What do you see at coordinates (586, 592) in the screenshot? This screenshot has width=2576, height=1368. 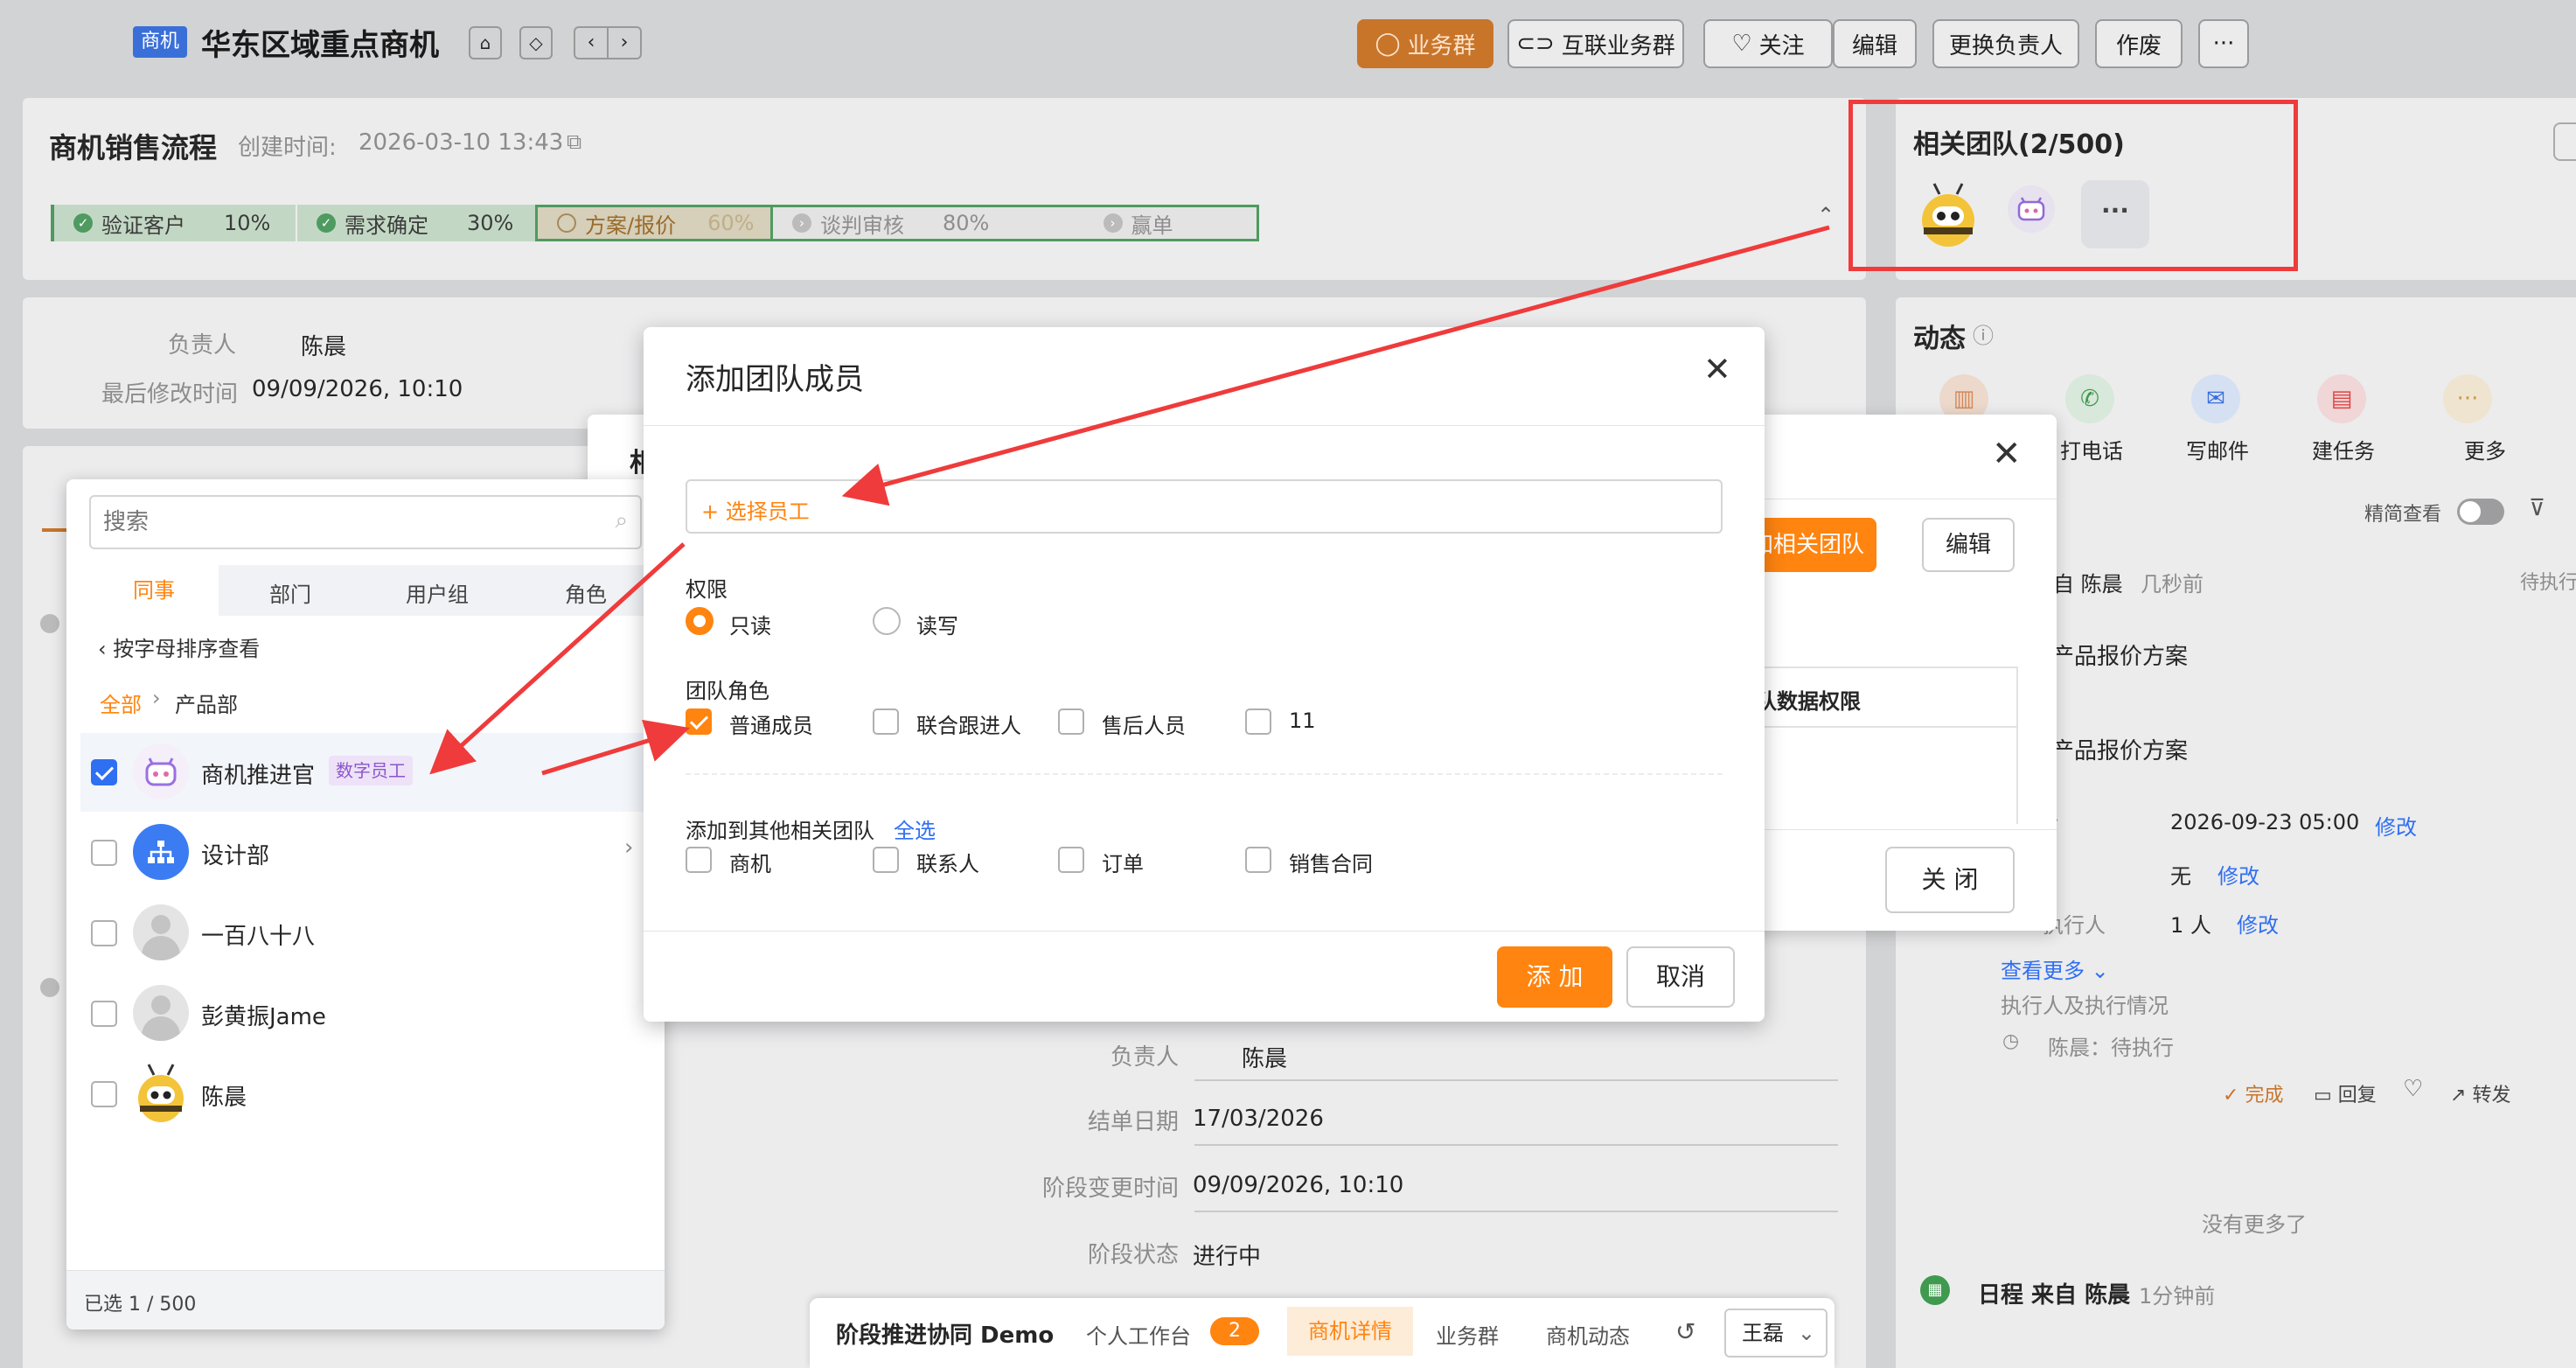 I see `tab-roles: 角色` at bounding box center [586, 592].